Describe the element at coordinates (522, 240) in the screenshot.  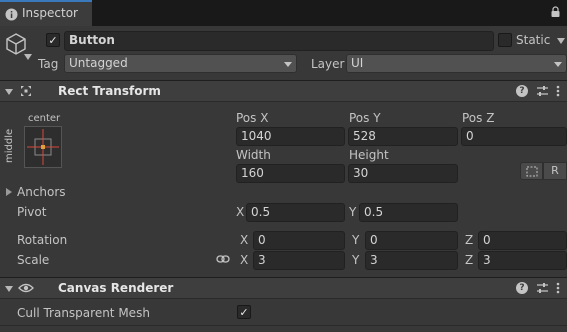
I see `rotation-z-field: 0` at that location.